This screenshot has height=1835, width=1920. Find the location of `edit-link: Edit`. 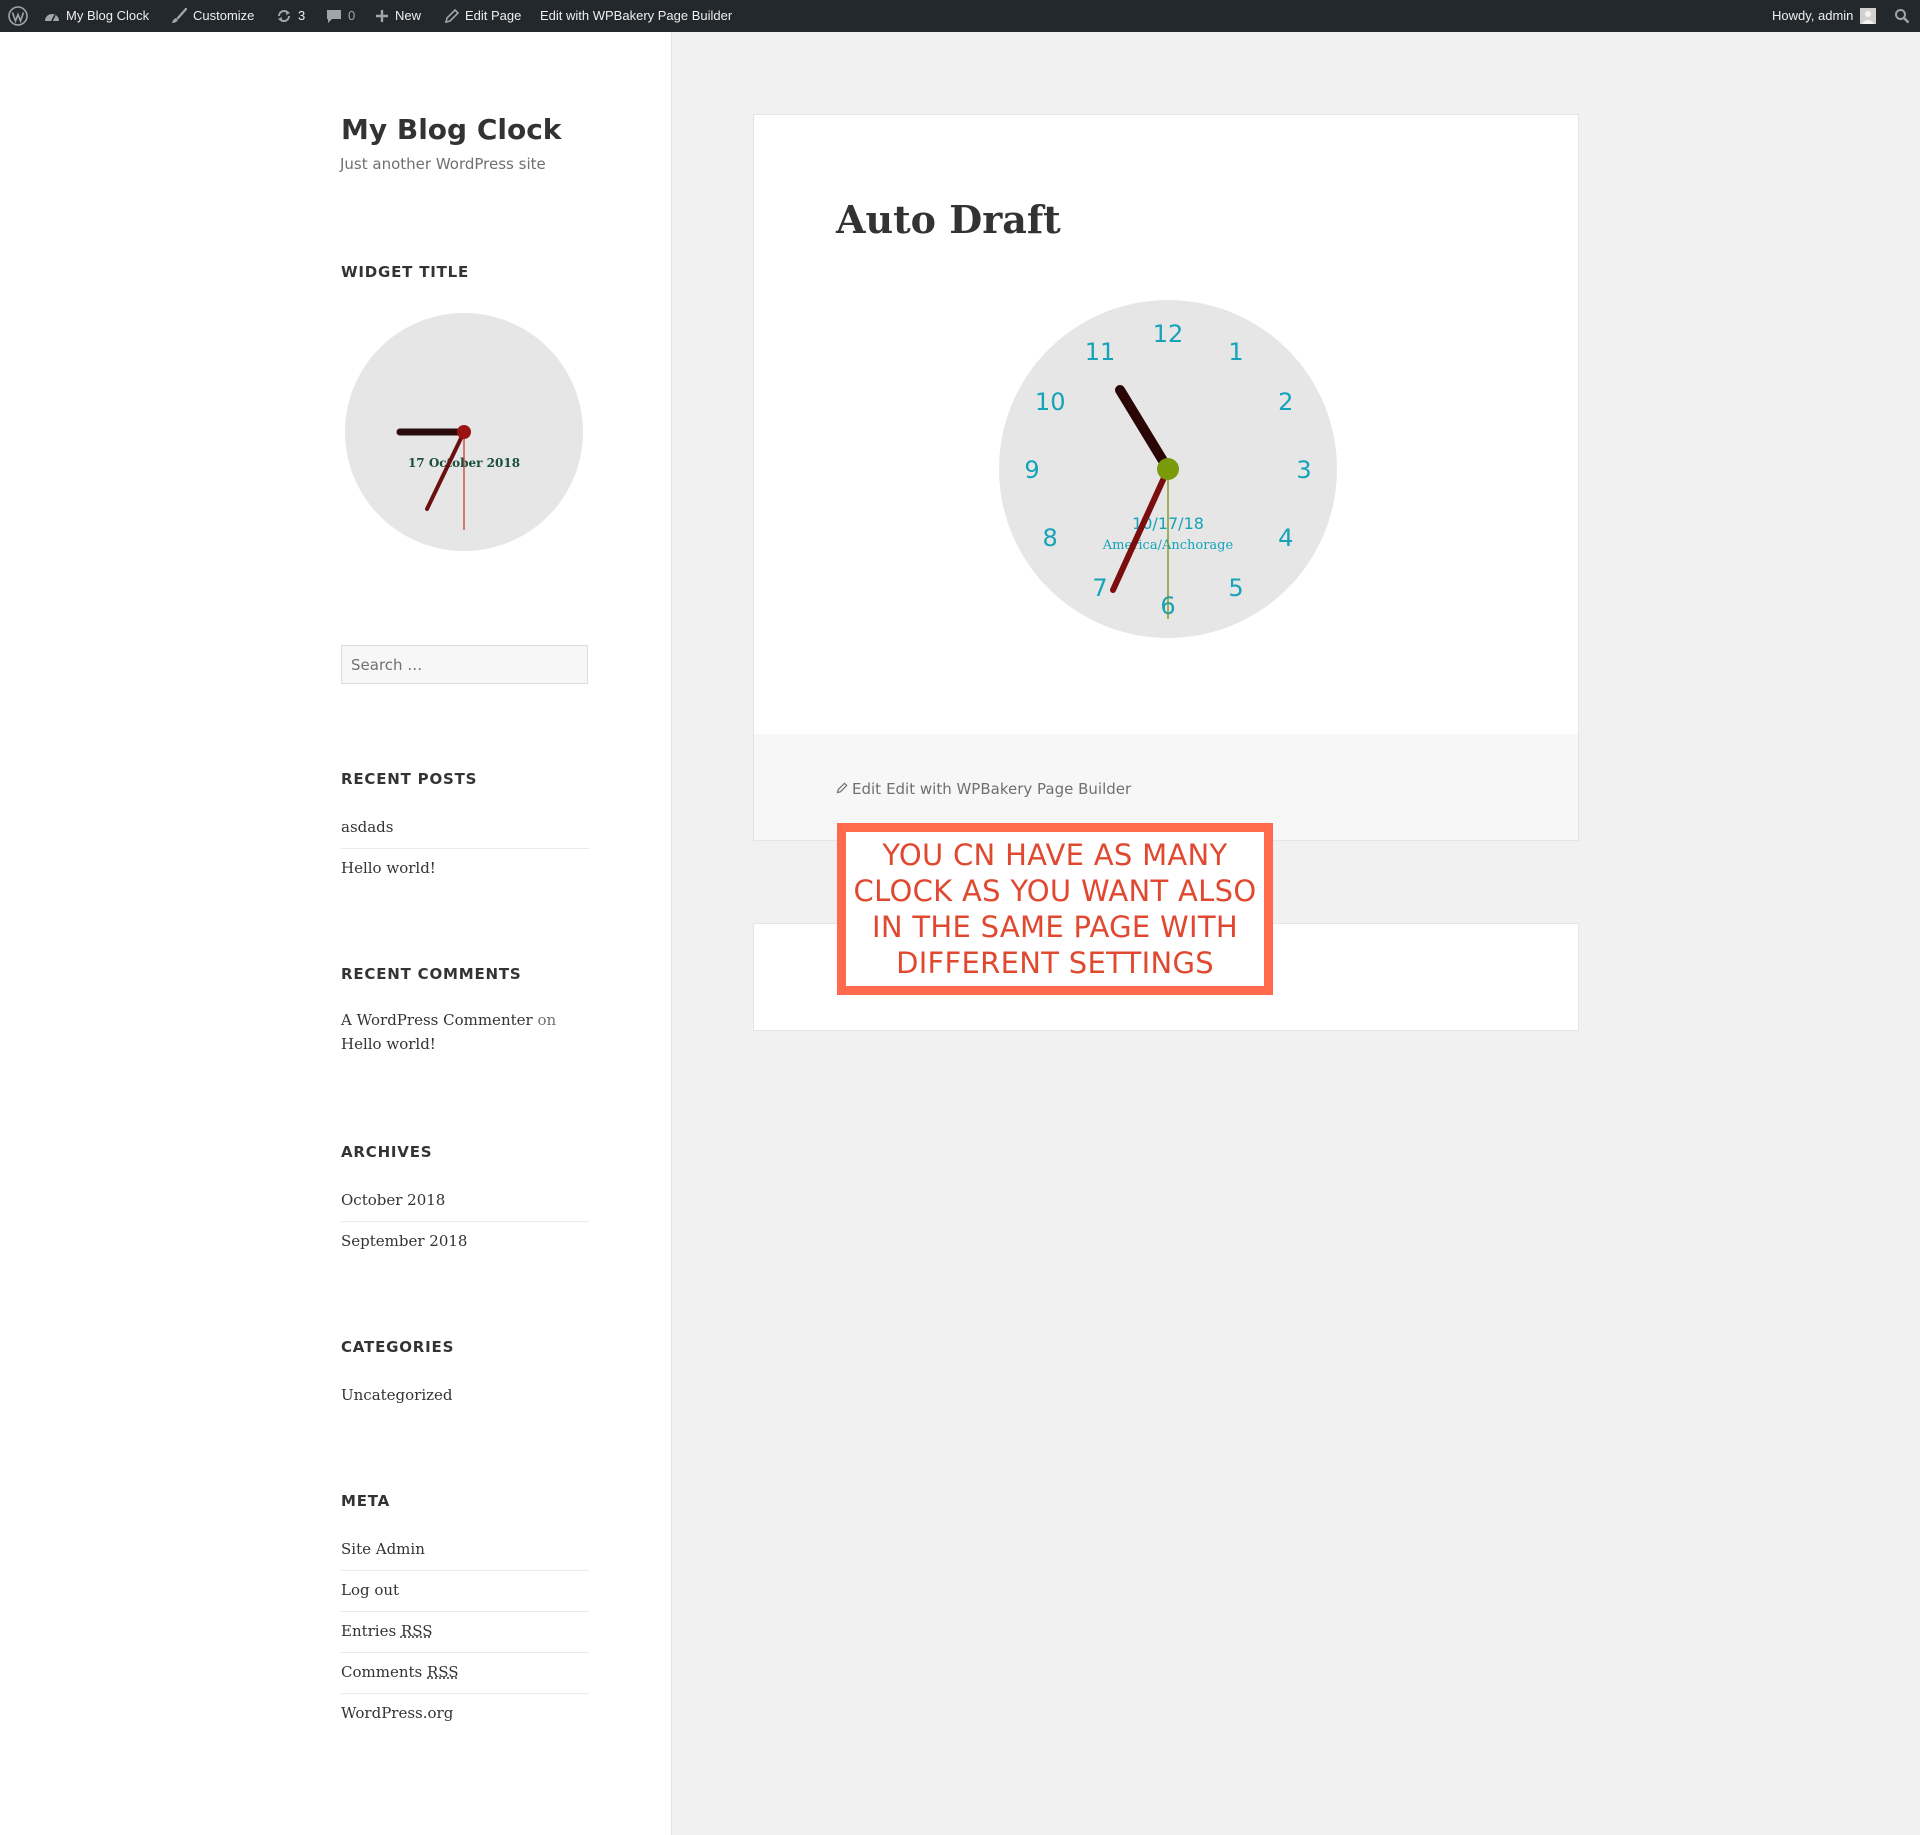

edit-link: Edit is located at coordinates (866, 789).